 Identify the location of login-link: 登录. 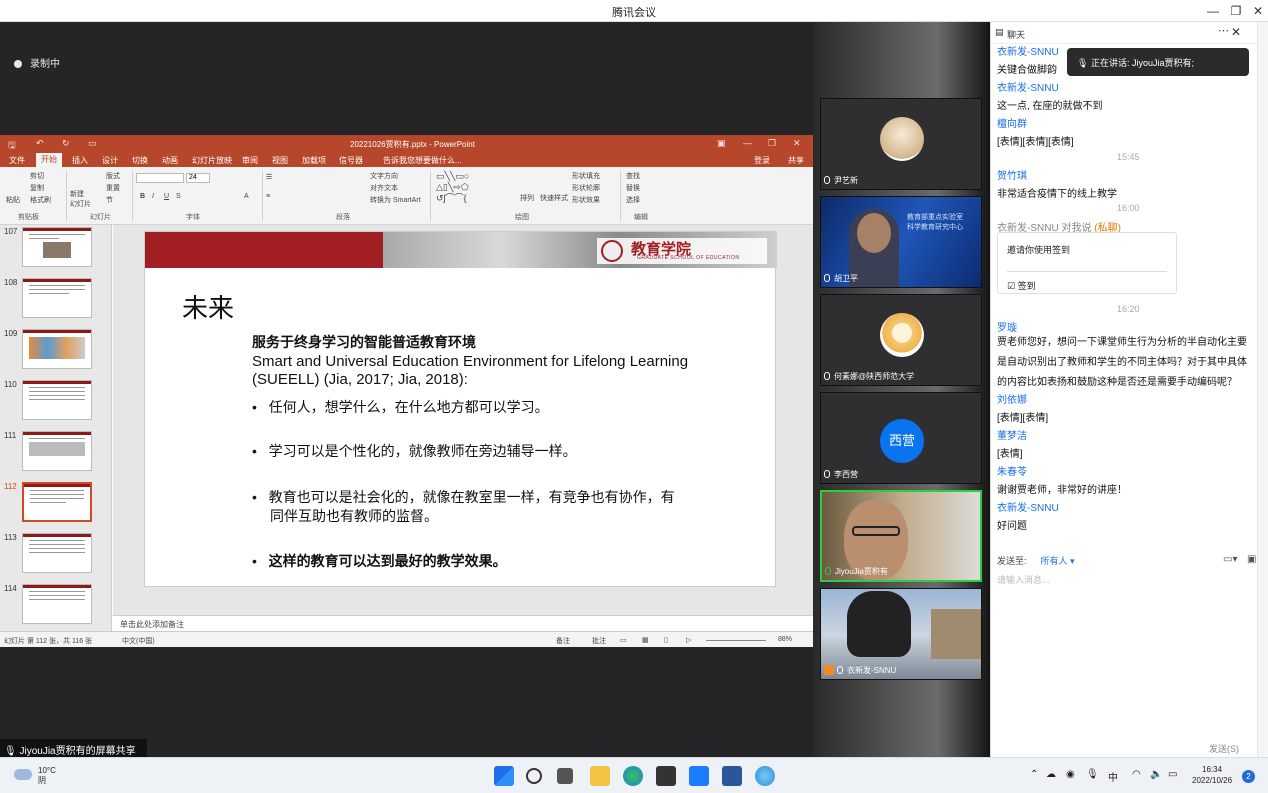
(762, 160).